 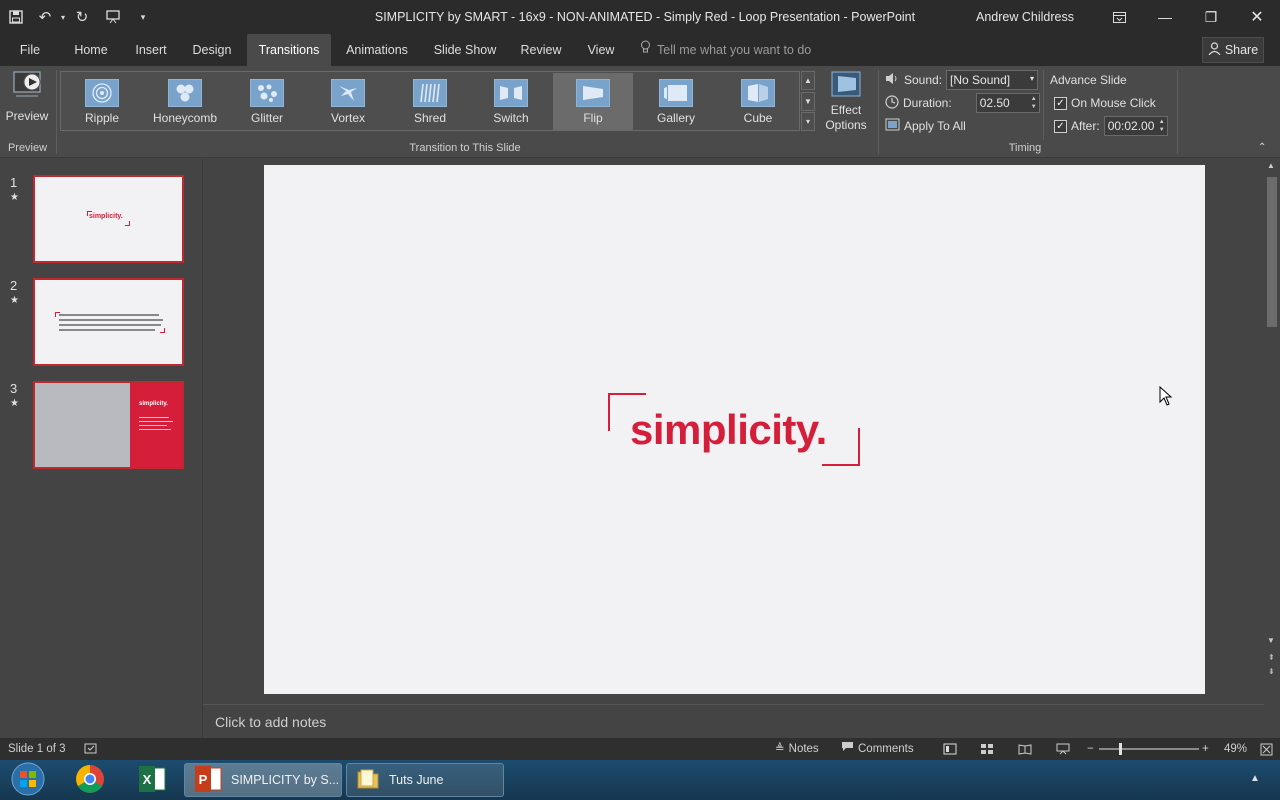 What do you see at coordinates (1255, 778) in the screenshot?
I see `show-hidden-icons-icon: ▲` at bounding box center [1255, 778].